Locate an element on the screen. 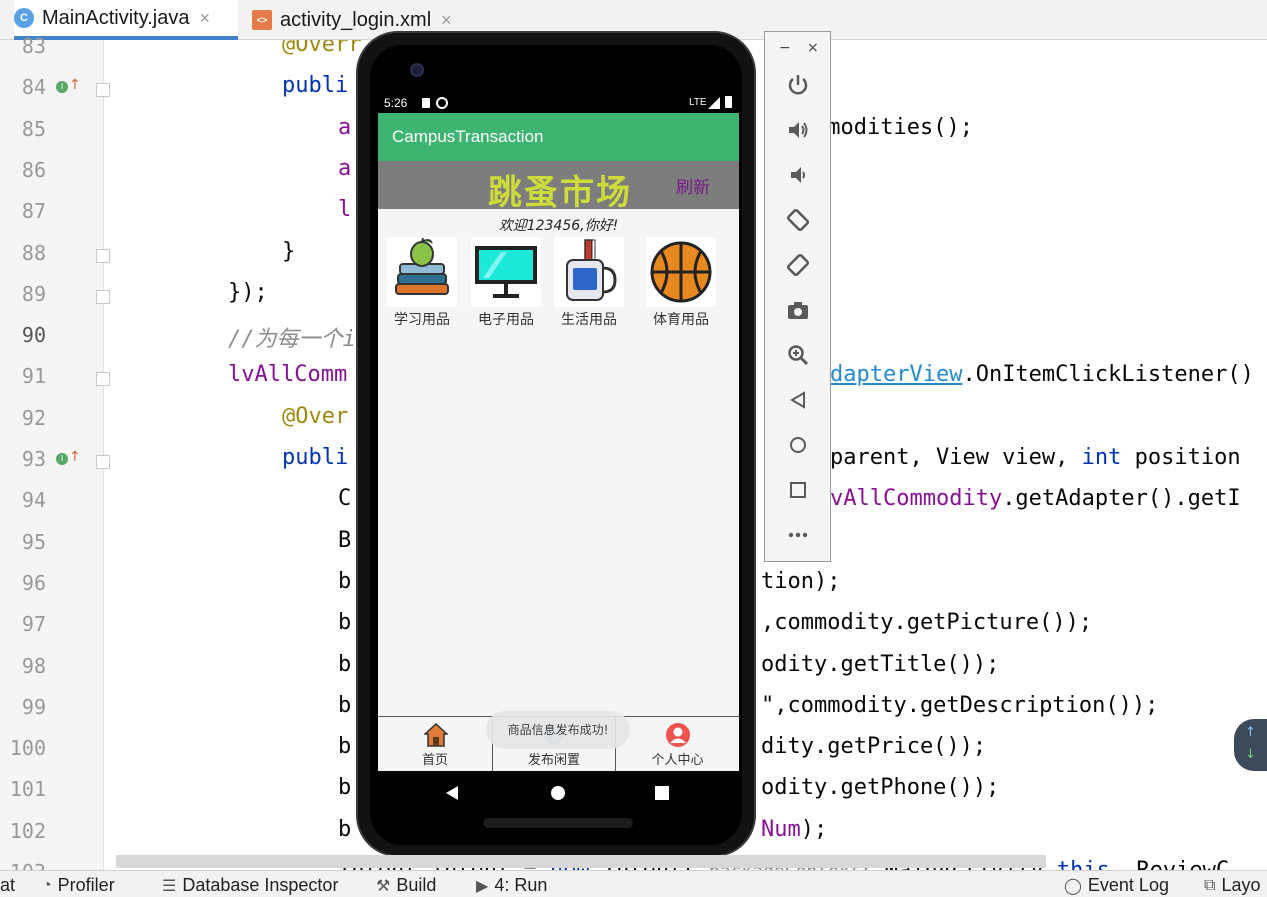  hammer-icon: ⚒ is located at coordinates (383, 886).